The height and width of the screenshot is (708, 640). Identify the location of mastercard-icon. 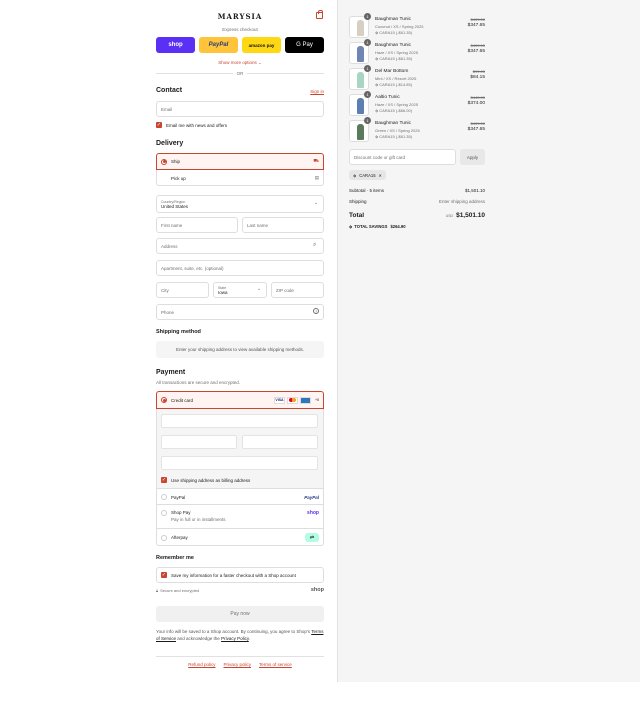
(292, 400).